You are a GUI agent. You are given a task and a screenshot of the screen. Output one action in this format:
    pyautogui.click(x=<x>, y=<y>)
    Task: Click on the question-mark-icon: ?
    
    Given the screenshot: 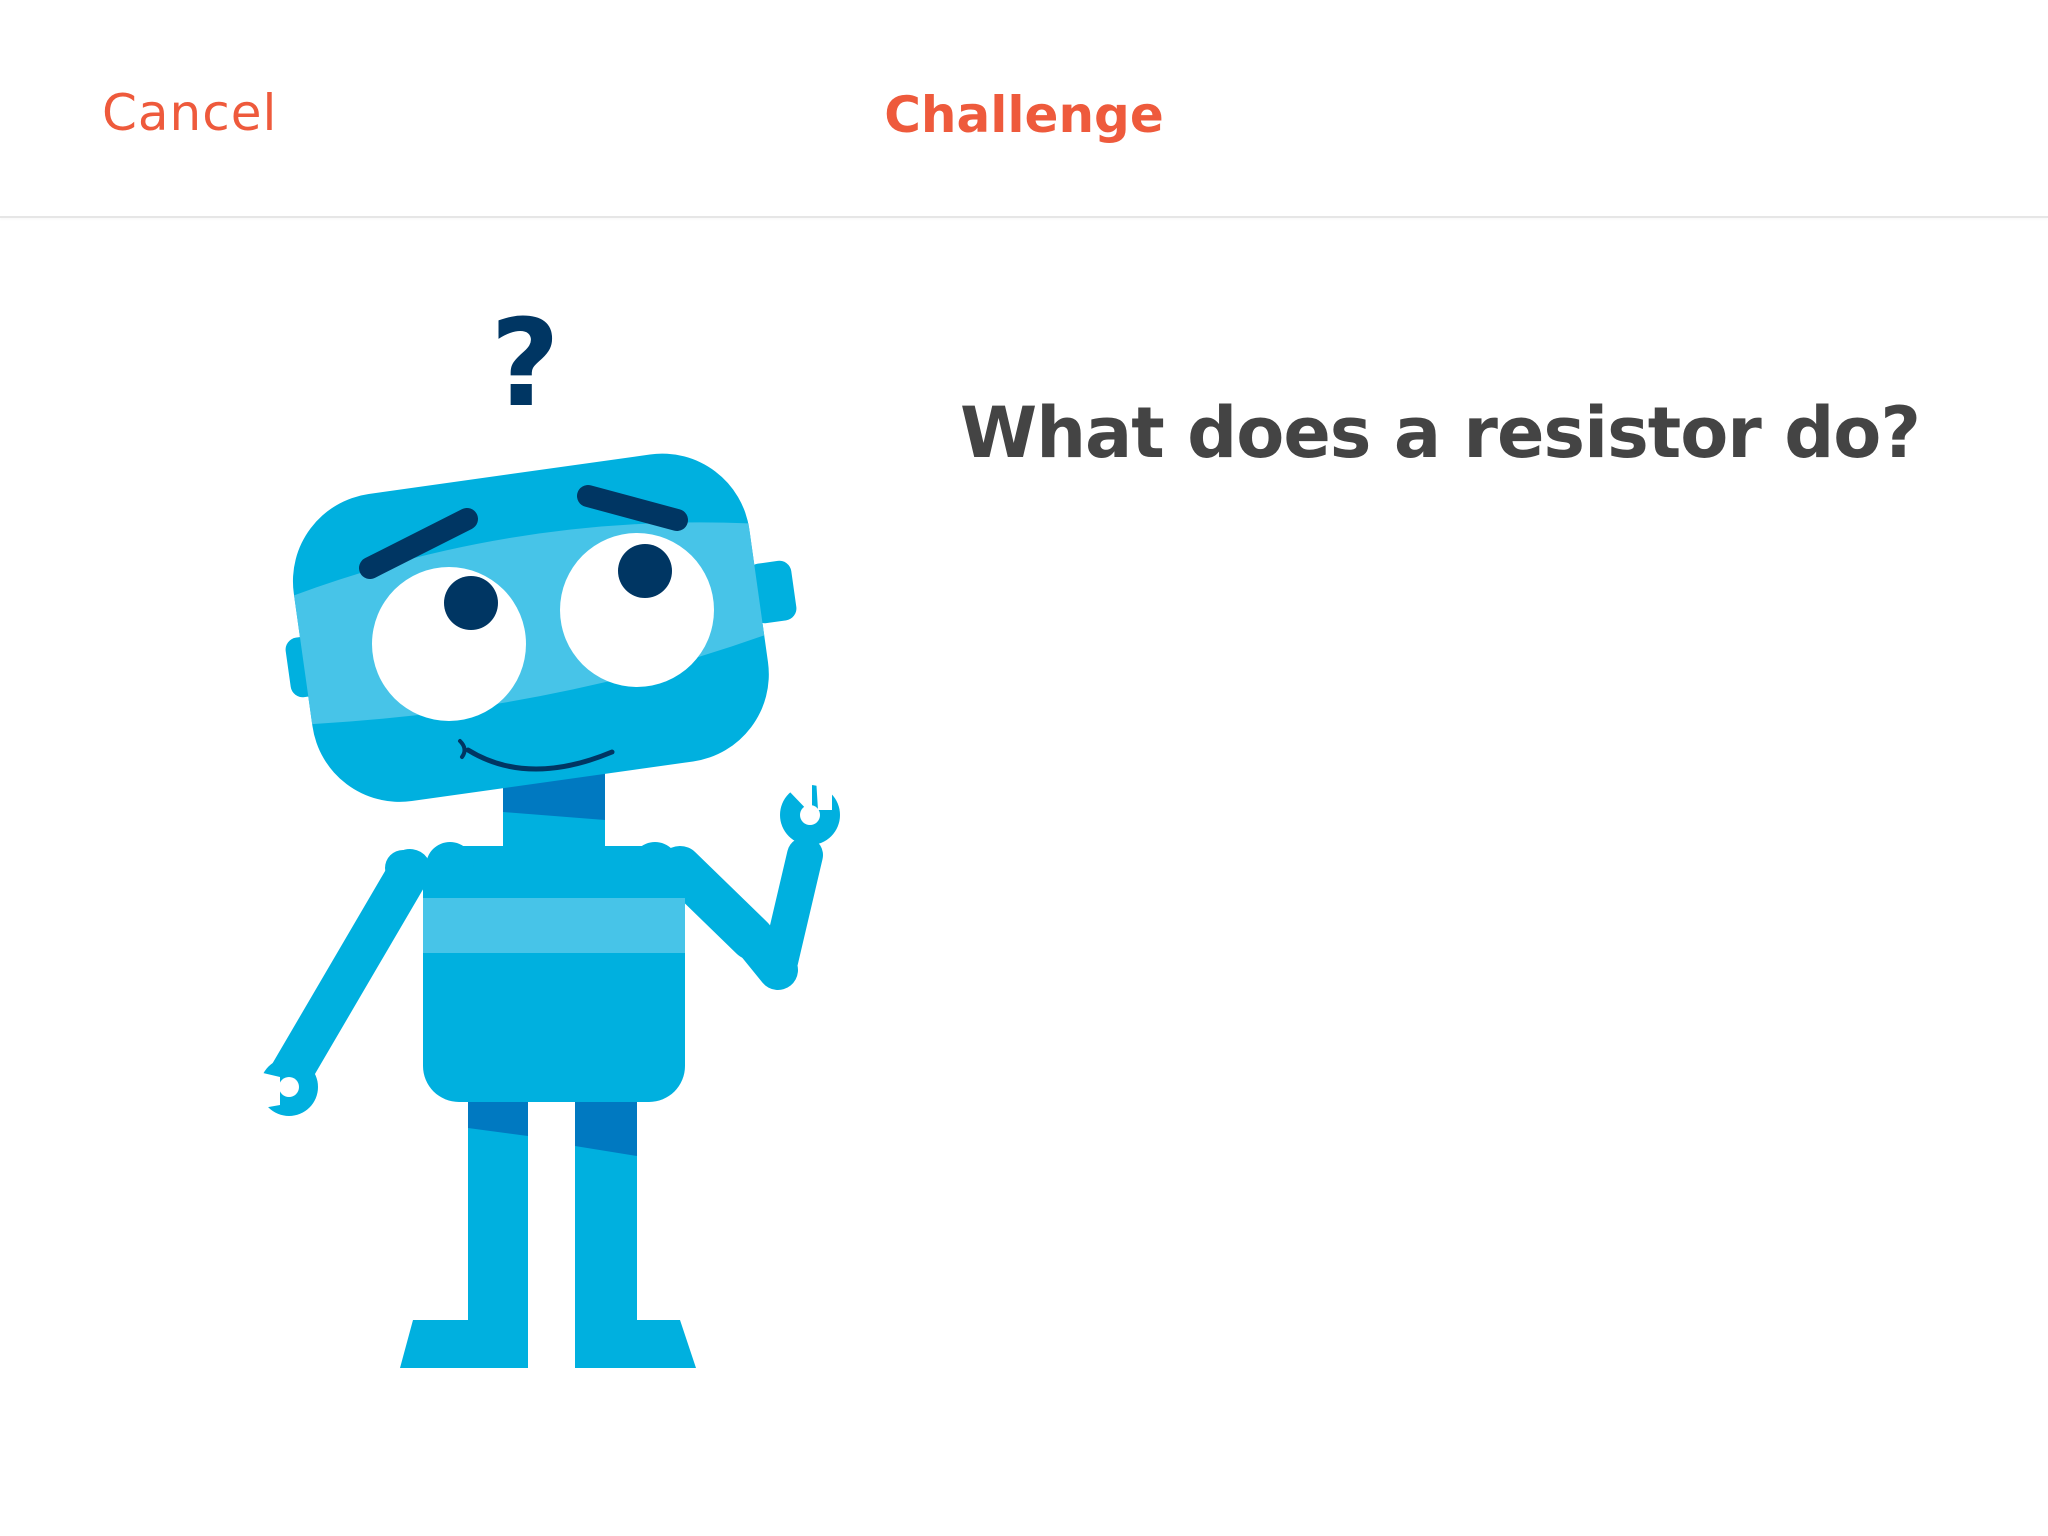 What is the action you would take?
    pyautogui.click(x=525, y=364)
    